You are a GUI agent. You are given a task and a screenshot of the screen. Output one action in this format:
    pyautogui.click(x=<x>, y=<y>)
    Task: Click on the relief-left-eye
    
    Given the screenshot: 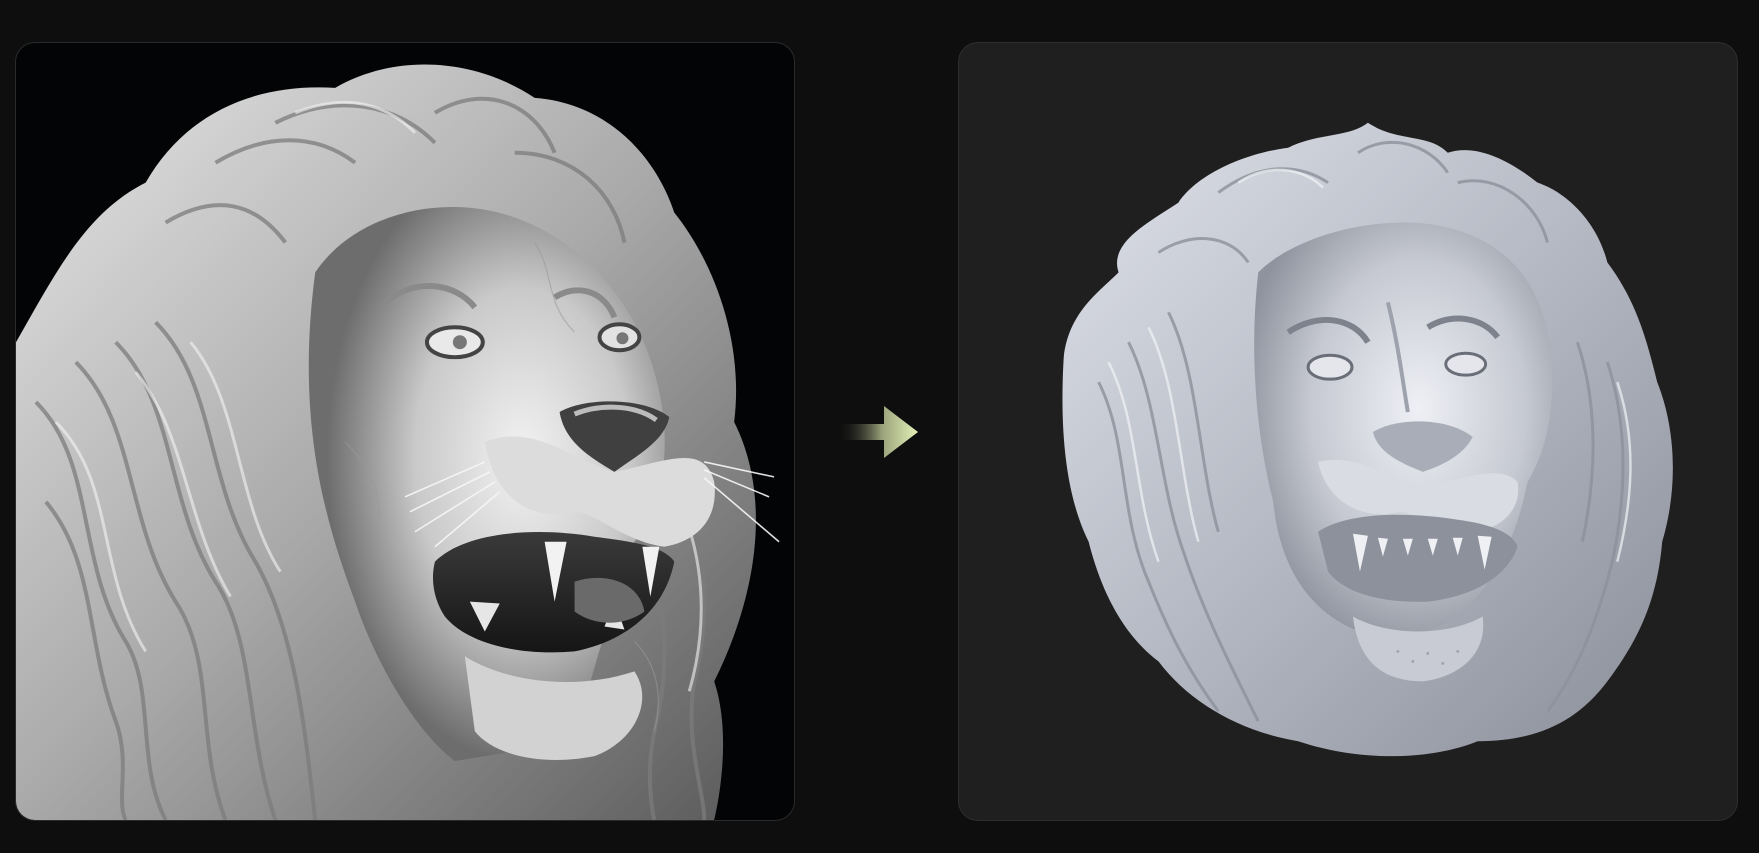 What is the action you would take?
    pyautogui.click(x=1330, y=367)
    